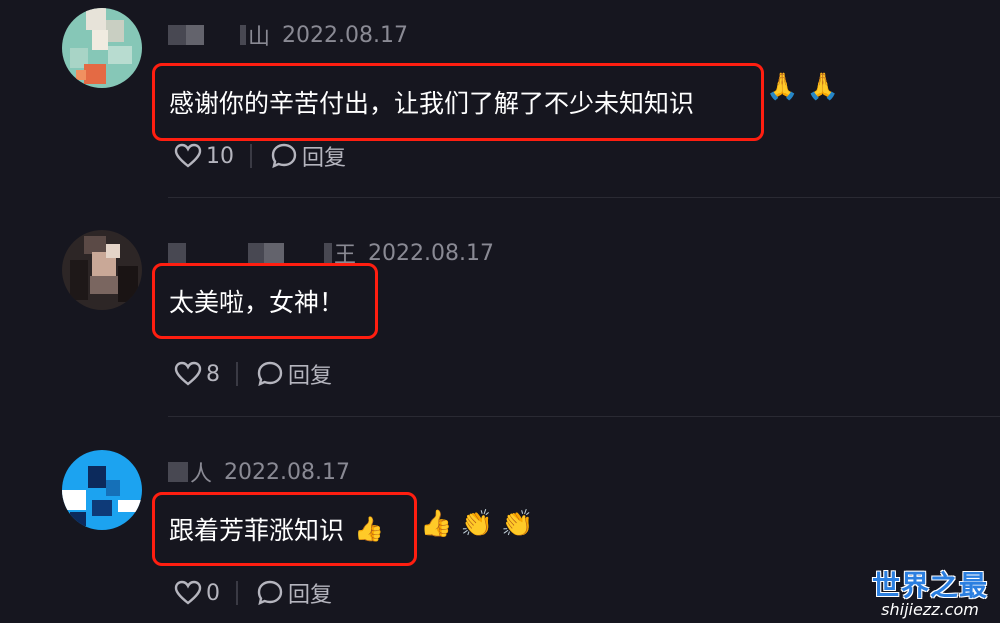  I want to click on emoji-reaction: 👍 👏 👏, so click(477, 524).